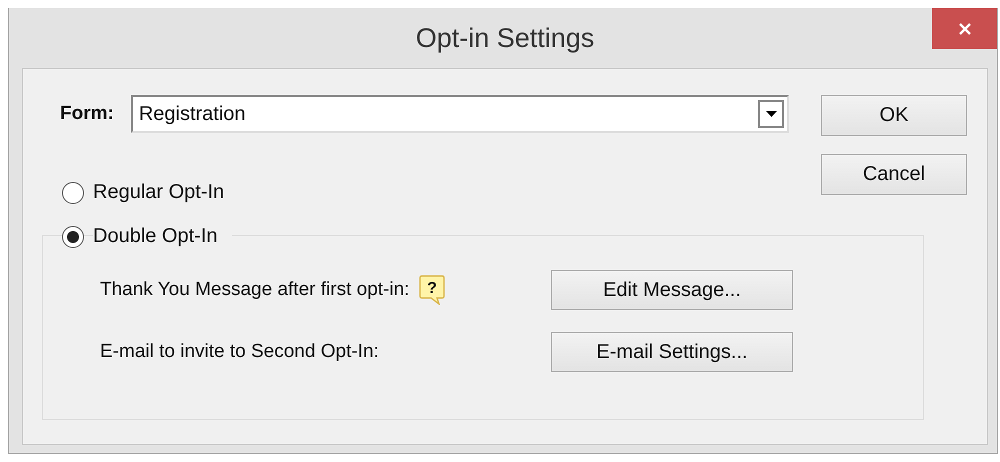 This screenshot has height=462, width=1000. Describe the element at coordinates (894, 174) in the screenshot. I see `dialog-button: Cancel` at that location.